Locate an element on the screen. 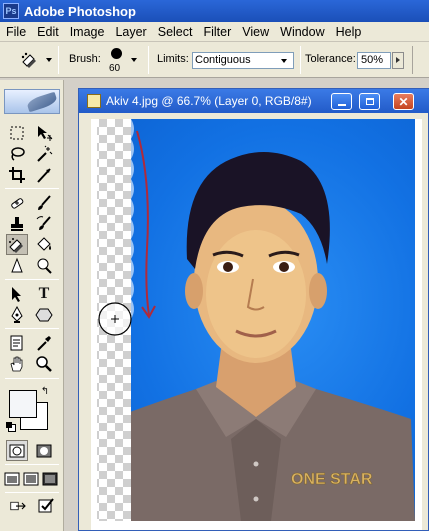 The width and height of the screenshot is (429, 531). brush-size: 60 is located at coordinates (115, 68).